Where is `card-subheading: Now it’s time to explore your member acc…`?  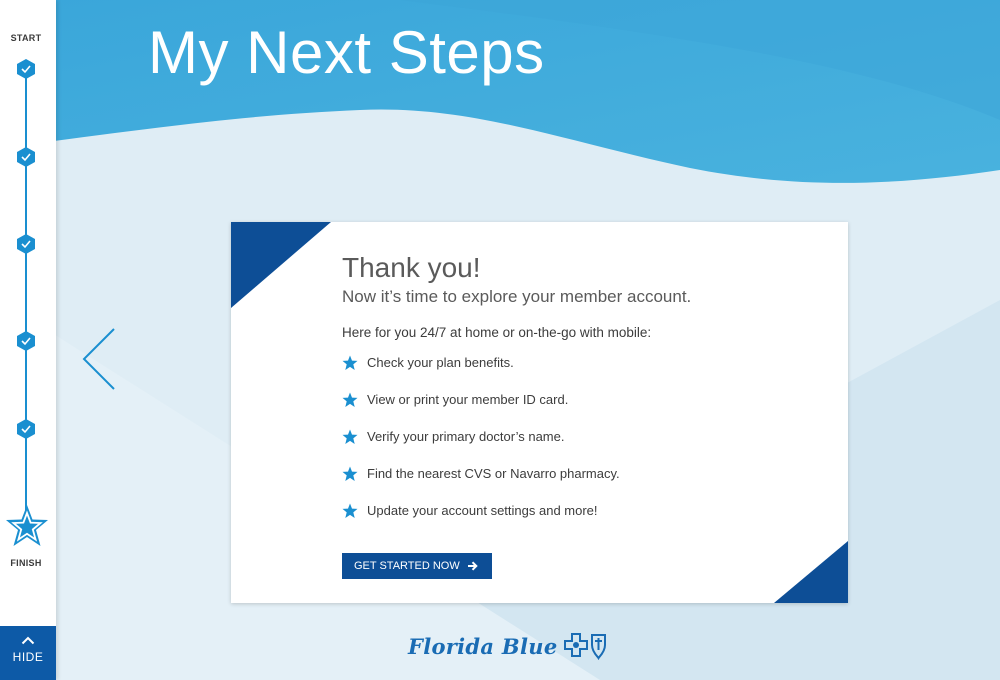 card-subheading: Now it’s time to explore your member acc… is located at coordinates (517, 296).